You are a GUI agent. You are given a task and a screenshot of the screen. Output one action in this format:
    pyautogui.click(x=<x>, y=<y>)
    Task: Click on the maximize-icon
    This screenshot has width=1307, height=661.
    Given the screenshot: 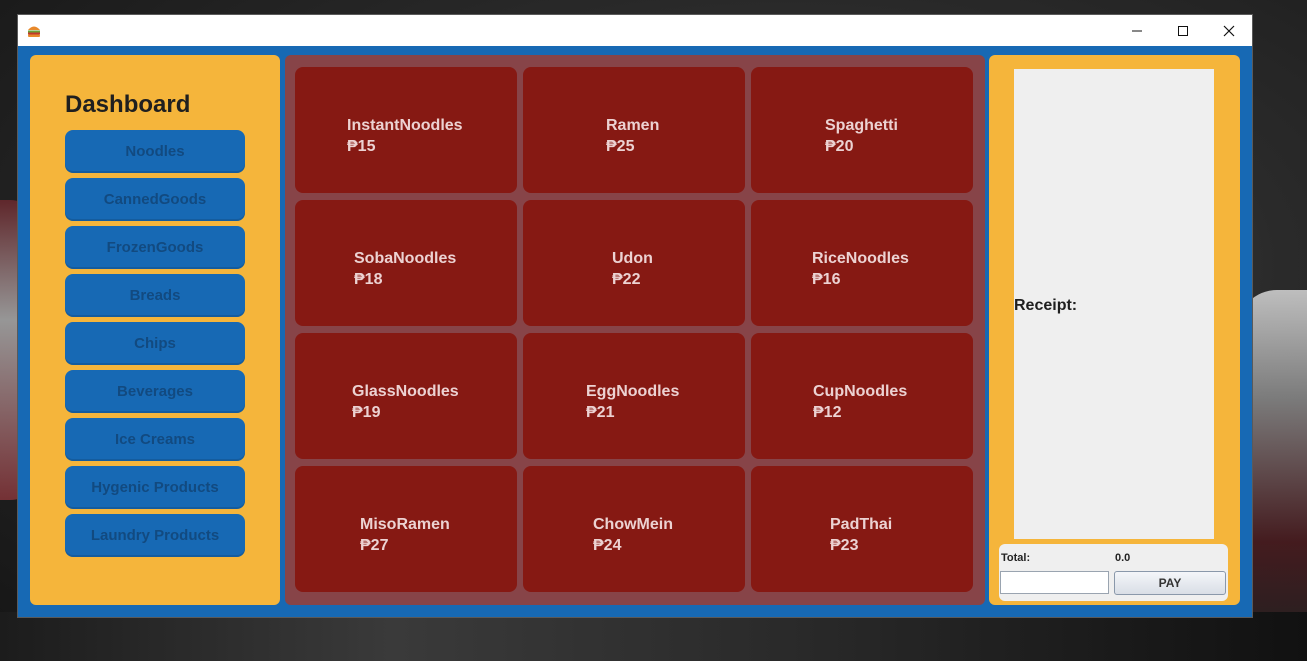 What is the action you would take?
    pyautogui.click(x=1183, y=30)
    